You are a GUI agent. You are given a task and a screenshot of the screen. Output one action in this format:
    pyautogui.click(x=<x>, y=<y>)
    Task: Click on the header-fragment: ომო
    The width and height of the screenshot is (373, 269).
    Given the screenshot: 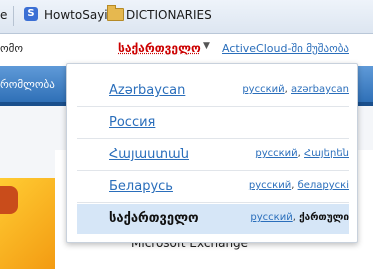 What is the action you would take?
    pyautogui.click(x=11, y=48)
    